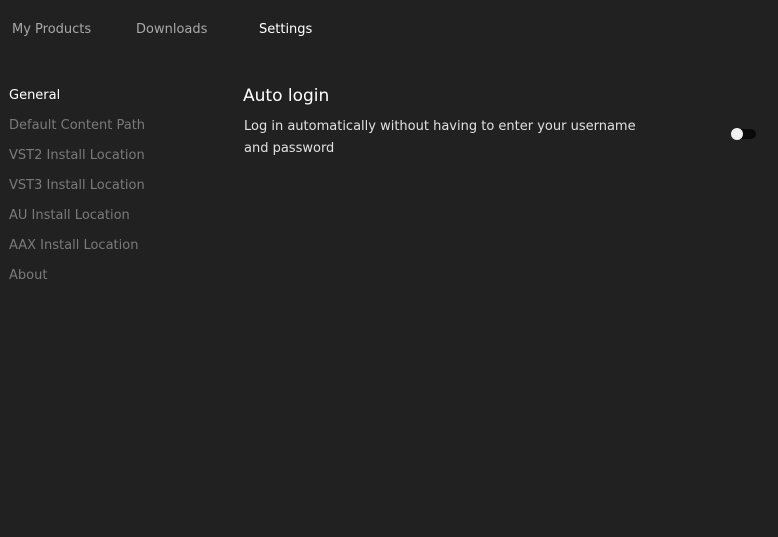 This screenshot has height=537, width=778. Describe the element at coordinates (69, 215) in the screenshot. I see `sidebar-item-au: AU Install Location` at that location.